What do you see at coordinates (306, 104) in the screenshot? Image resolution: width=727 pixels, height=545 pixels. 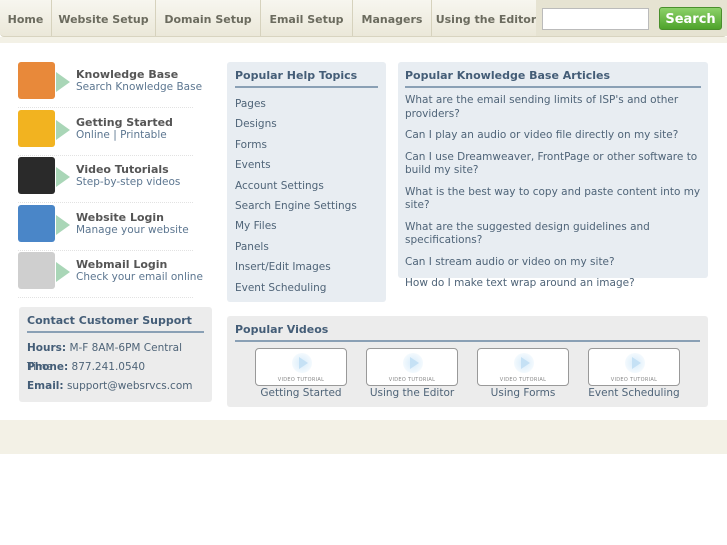 I see `topic-link: Pages` at bounding box center [306, 104].